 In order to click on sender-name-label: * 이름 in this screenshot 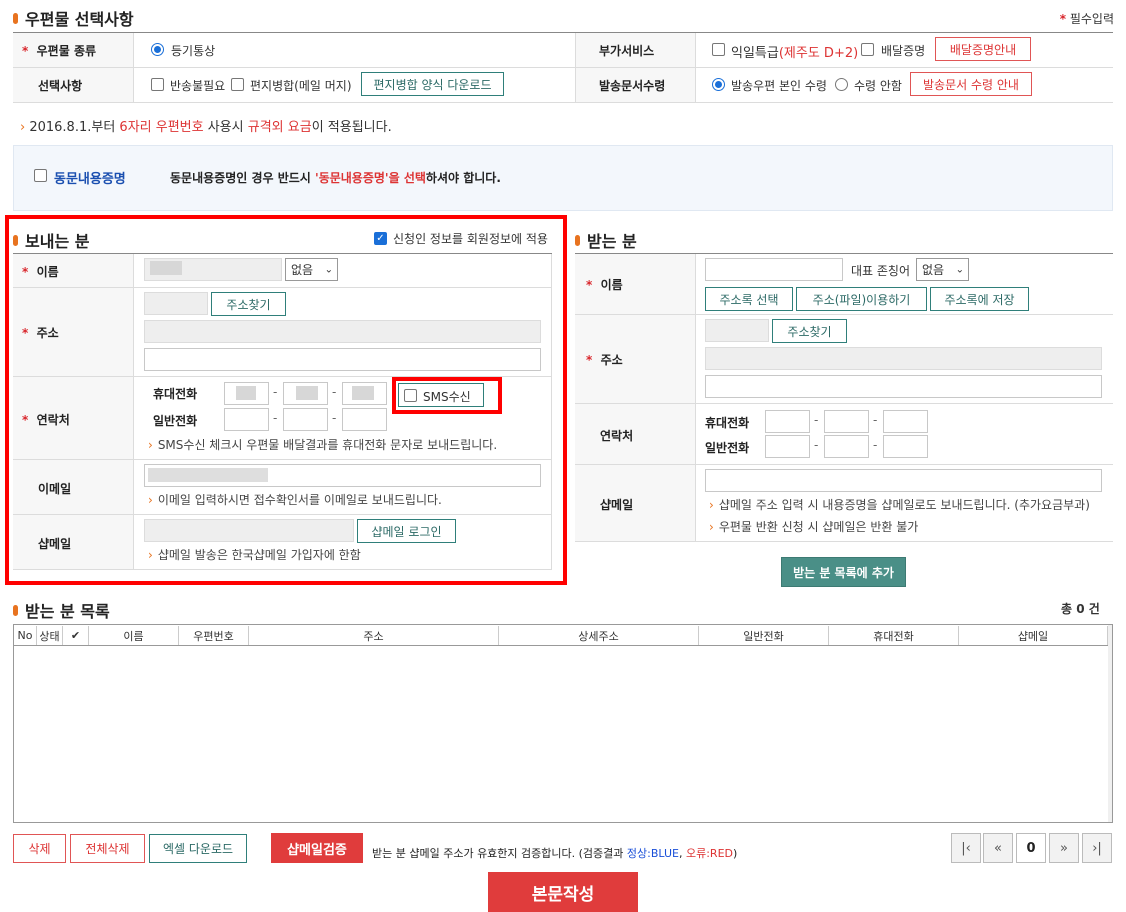, I will do `click(40, 272)`.